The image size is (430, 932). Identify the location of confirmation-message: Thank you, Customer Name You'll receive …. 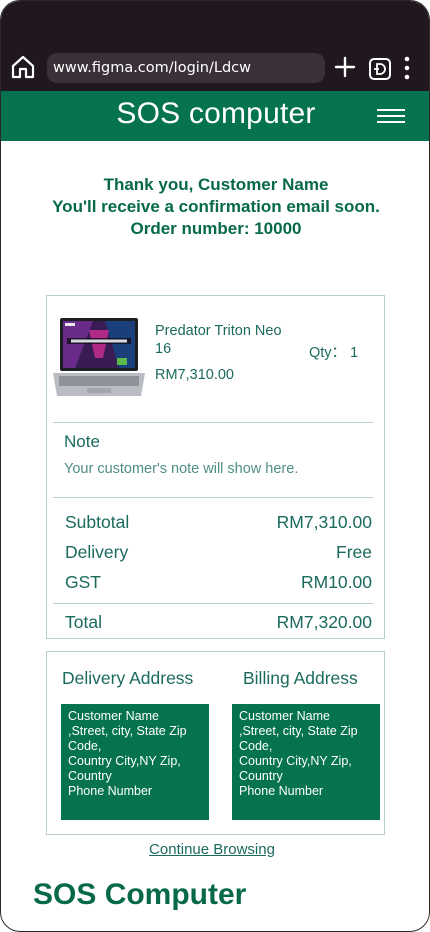
(215, 207).